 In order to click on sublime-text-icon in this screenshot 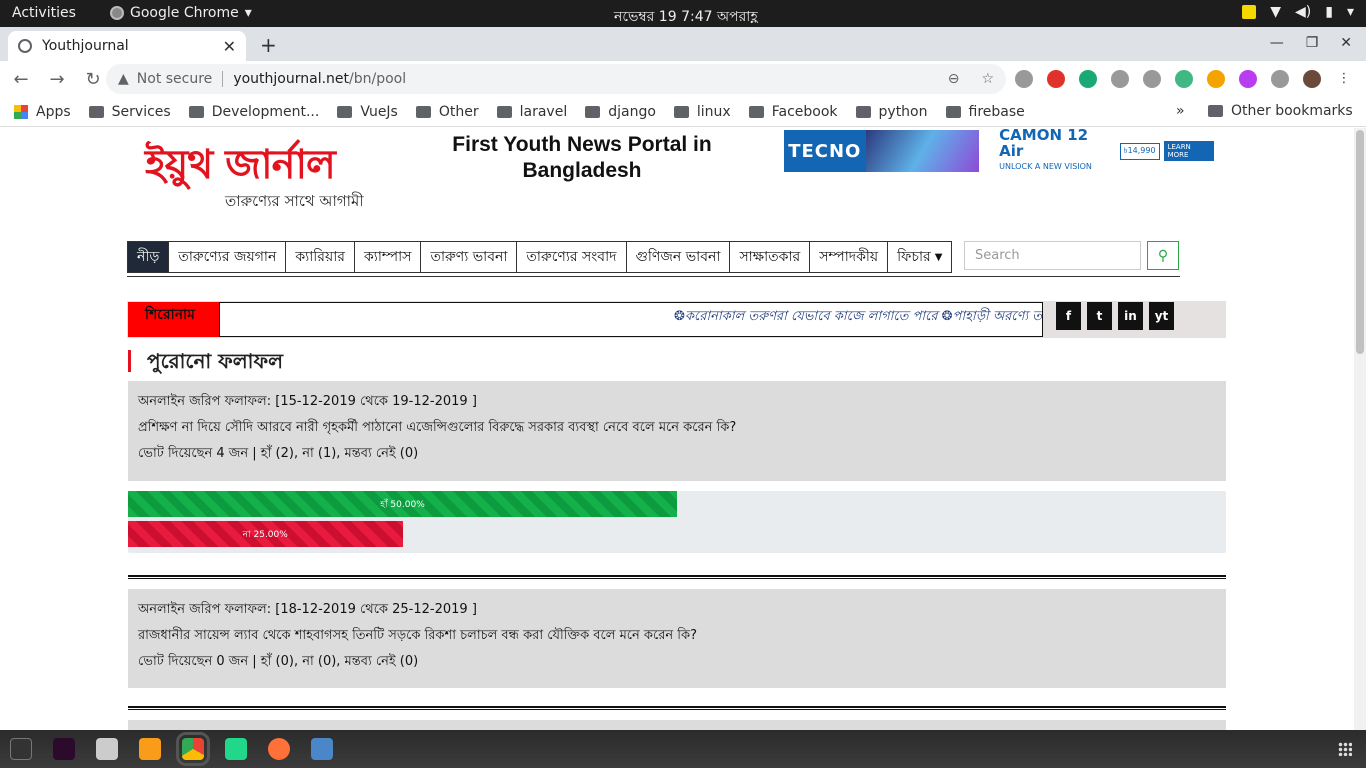, I will do `click(150, 749)`.